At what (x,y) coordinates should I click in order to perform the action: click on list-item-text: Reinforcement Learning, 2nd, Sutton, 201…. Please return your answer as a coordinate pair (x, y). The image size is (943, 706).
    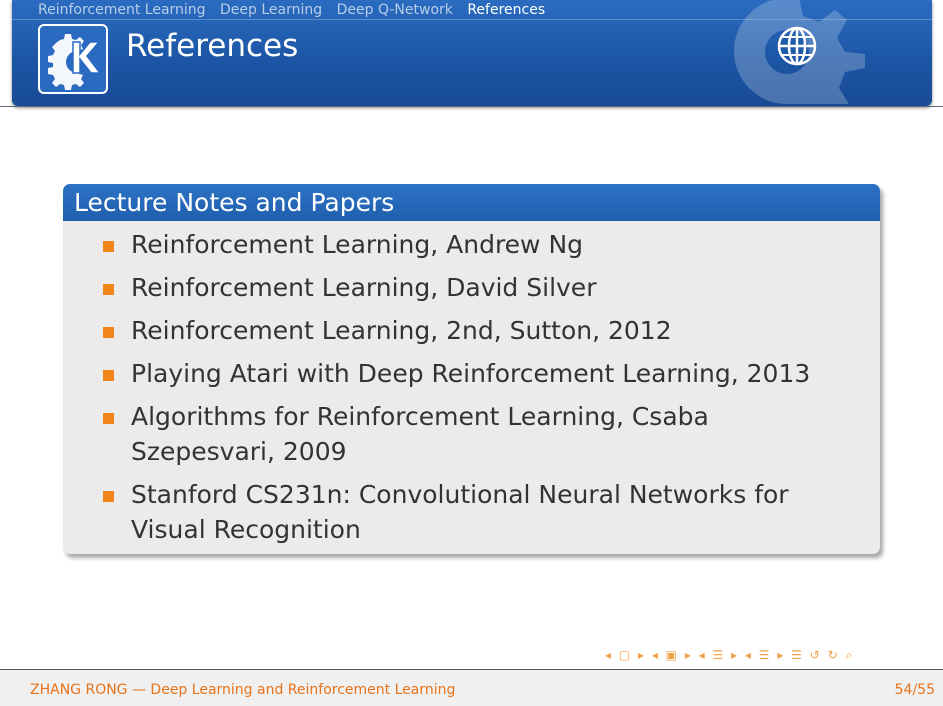
    Looking at the image, I should click on (401, 330).